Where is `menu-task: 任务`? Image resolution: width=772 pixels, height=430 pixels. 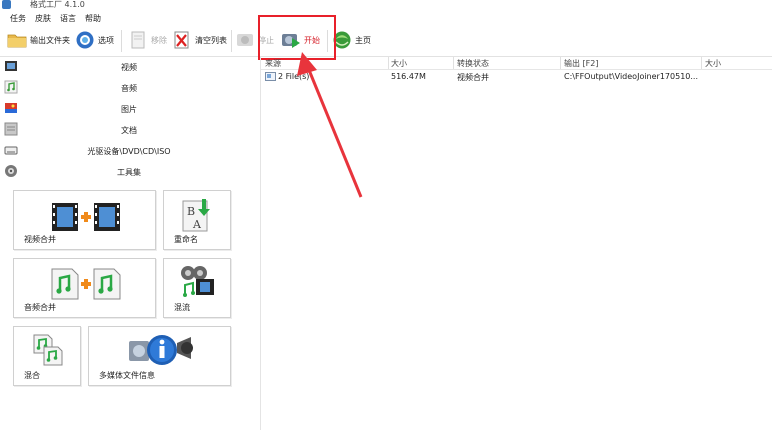
menu-task: 任务 is located at coordinates (18, 18).